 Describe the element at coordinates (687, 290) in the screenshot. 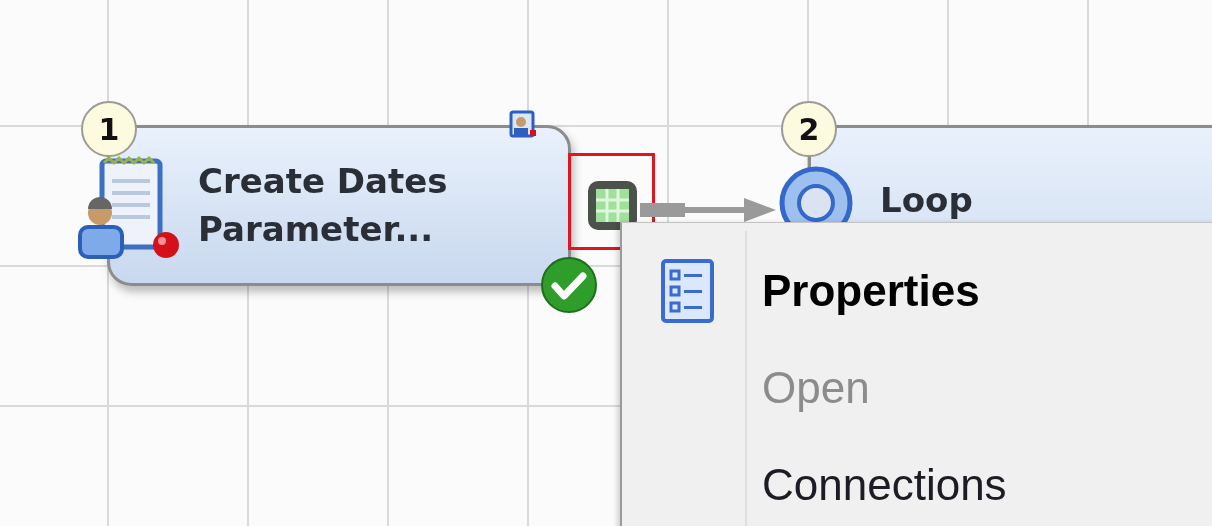

I see `properties-icon` at that location.